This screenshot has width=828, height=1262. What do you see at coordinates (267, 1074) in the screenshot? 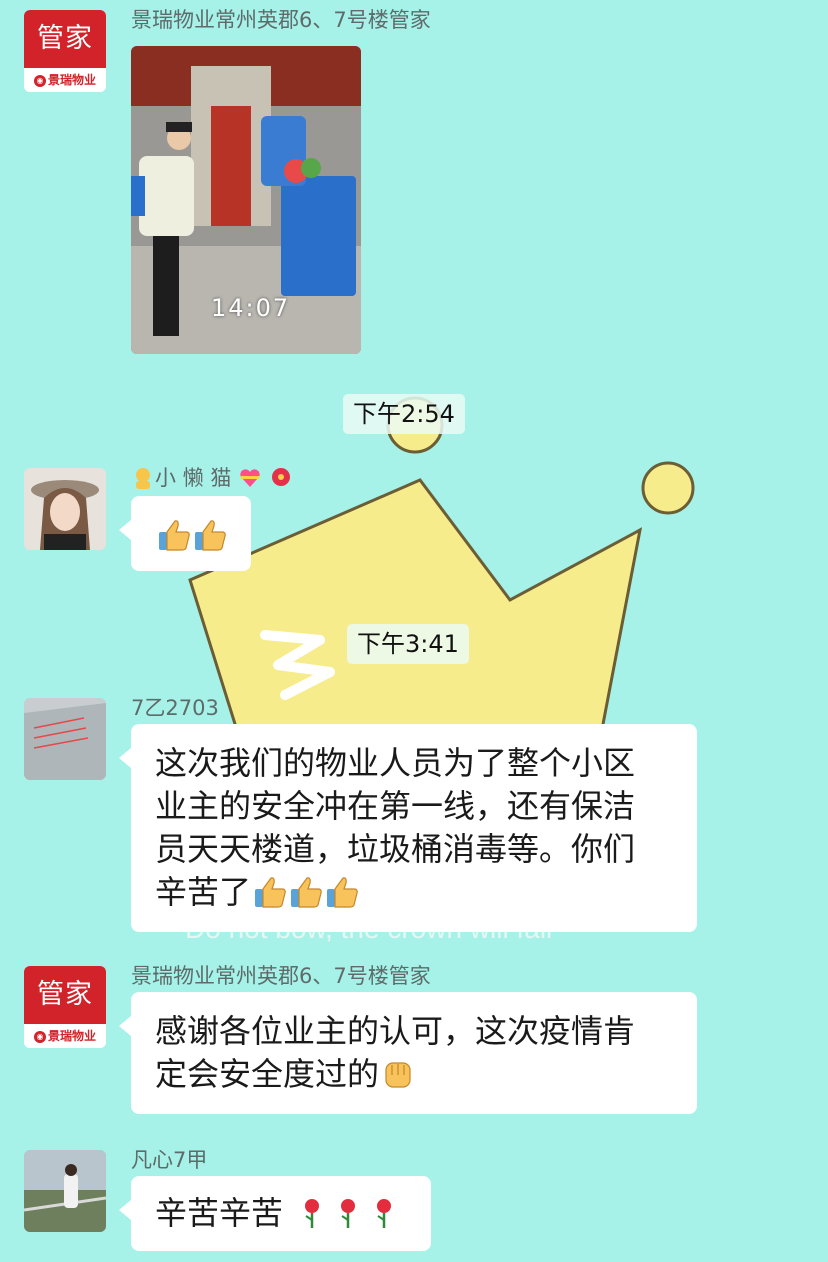
I see `message-line: 定会安全度过的` at bounding box center [267, 1074].